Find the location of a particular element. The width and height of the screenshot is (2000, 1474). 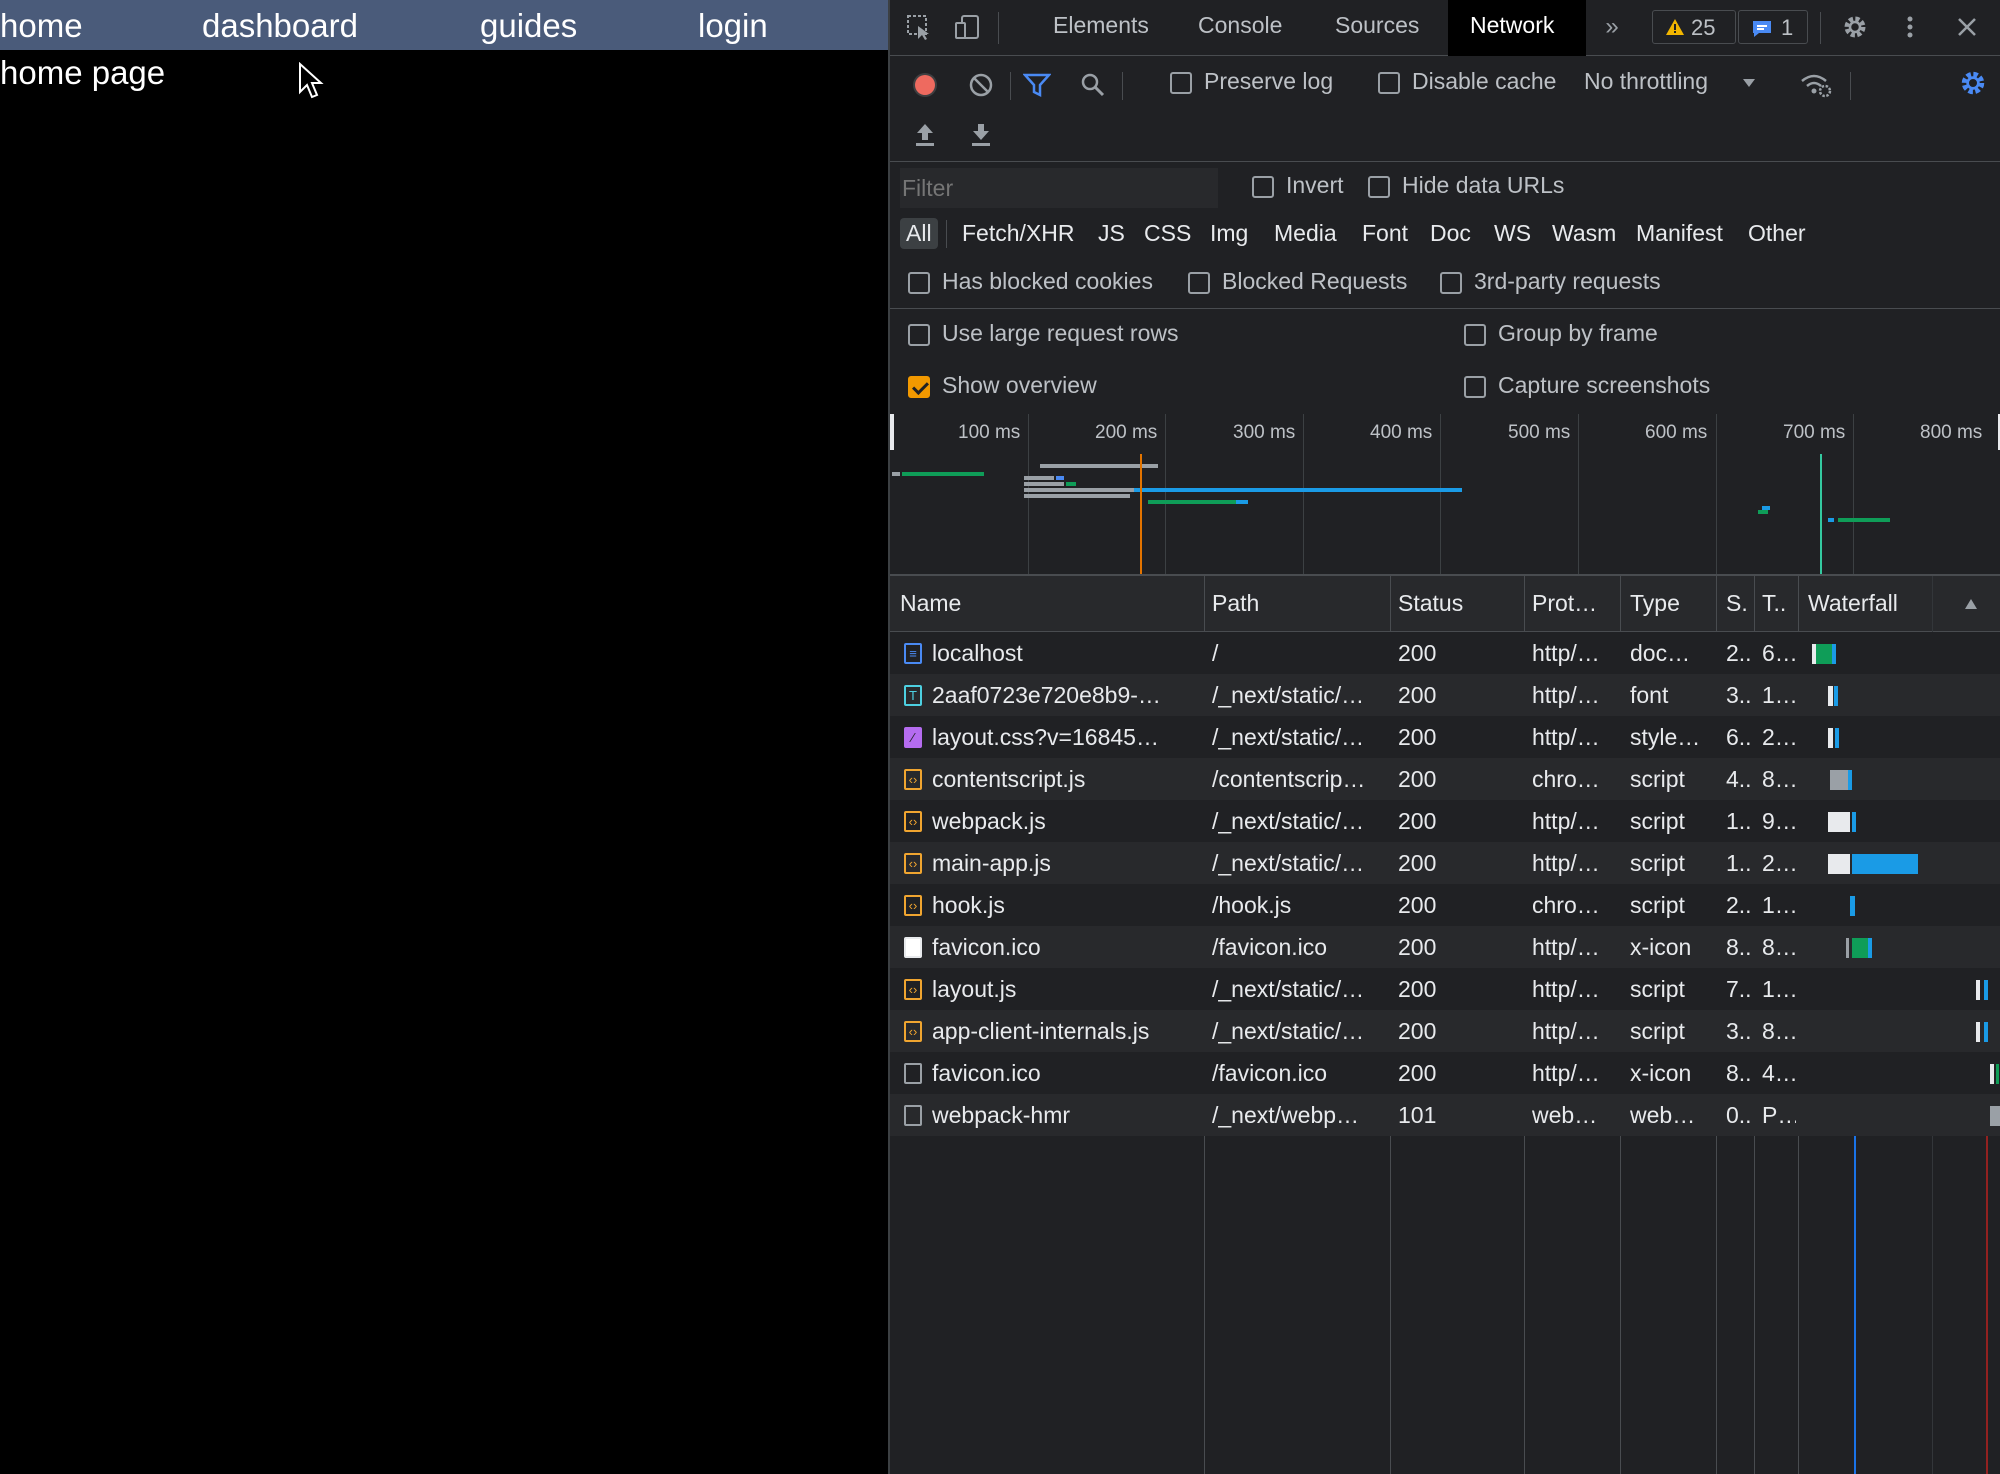

request-path: /hook.js is located at coordinates (1252, 905).